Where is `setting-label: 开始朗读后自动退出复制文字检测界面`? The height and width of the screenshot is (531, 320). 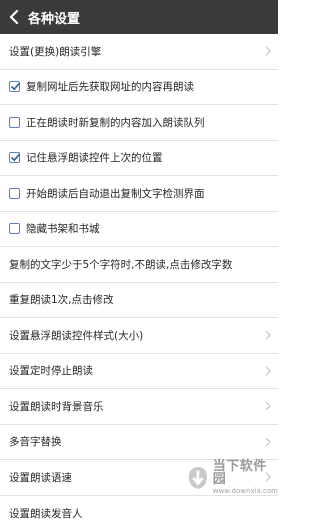 setting-label: 开始朗读后自动退出复制文字检测界面 is located at coordinates (115, 193).